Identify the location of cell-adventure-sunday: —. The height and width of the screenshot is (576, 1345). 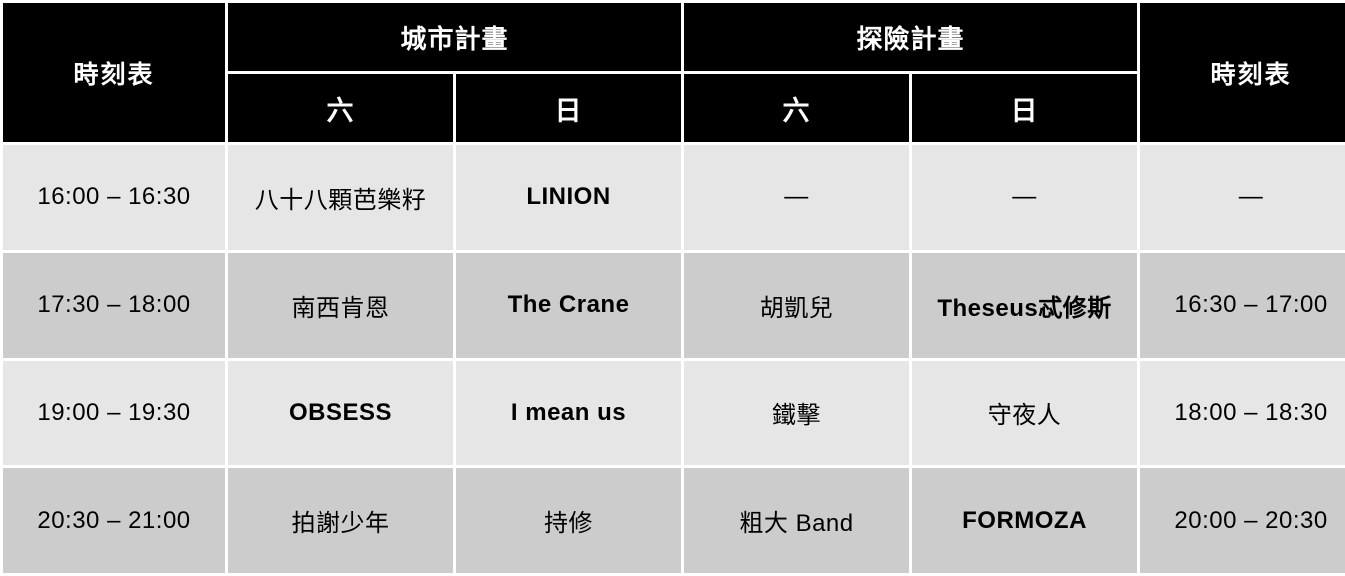
(1025, 197).